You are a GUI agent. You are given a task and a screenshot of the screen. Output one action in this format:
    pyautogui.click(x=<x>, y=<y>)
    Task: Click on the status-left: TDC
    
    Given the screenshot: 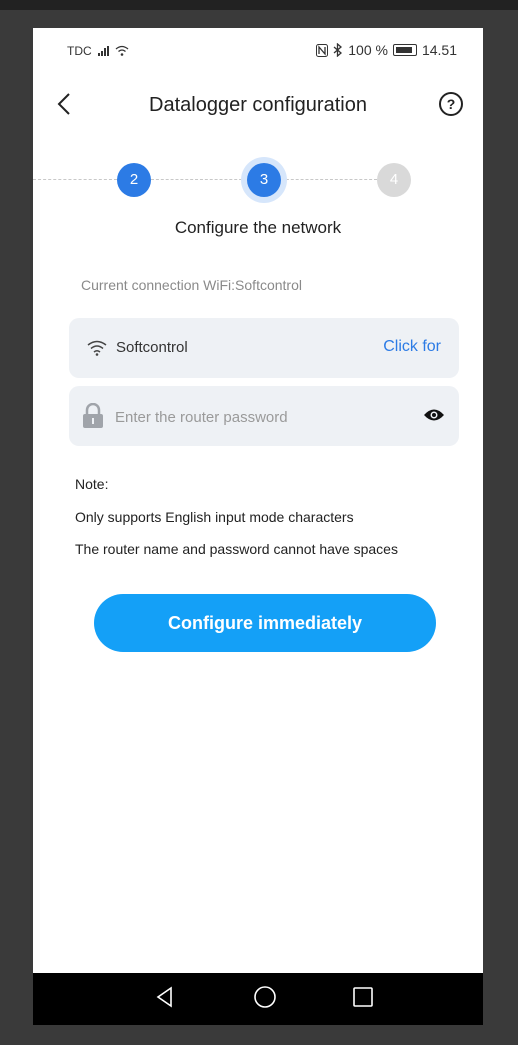 What is the action you would take?
    pyautogui.click(x=98, y=51)
    